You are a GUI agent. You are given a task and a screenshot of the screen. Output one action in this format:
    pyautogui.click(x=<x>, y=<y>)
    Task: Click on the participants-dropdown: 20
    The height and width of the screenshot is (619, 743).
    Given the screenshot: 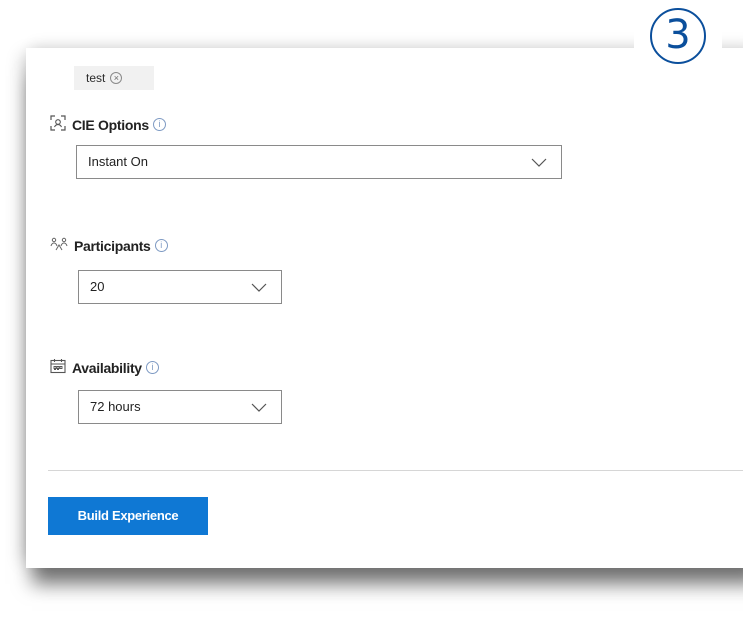 What is the action you would take?
    pyautogui.click(x=180, y=287)
    